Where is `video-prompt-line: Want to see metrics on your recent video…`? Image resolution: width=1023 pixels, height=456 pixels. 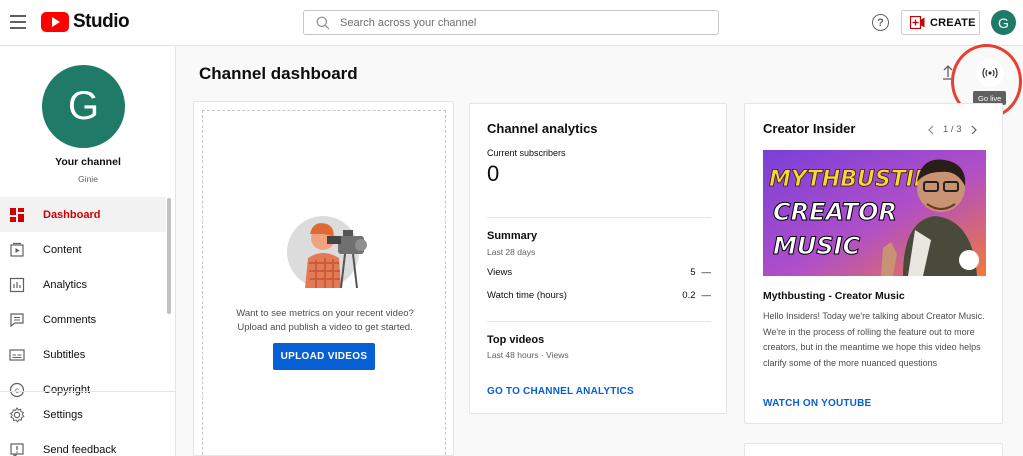 video-prompt-line: Want to see metrics on your recent video… is located at coordinates (325, 313).